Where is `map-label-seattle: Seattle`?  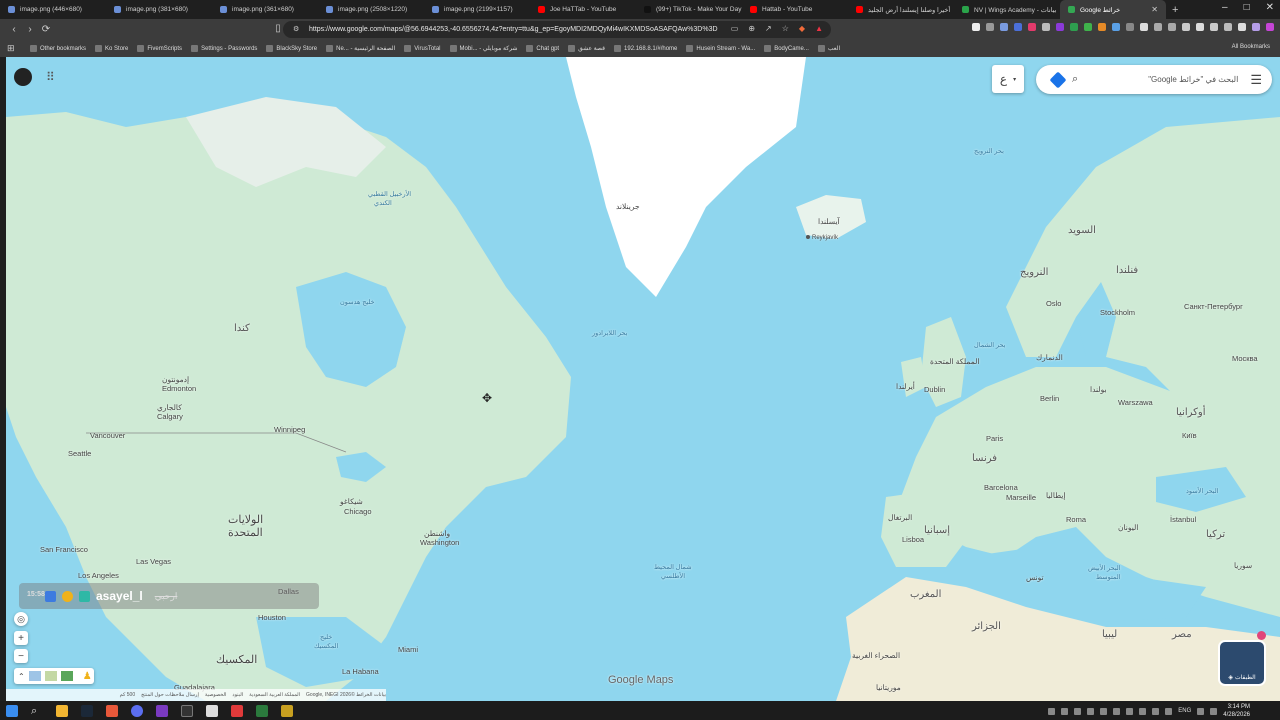
map-label-seattle: Seattle is located at coordinates (79, 453).